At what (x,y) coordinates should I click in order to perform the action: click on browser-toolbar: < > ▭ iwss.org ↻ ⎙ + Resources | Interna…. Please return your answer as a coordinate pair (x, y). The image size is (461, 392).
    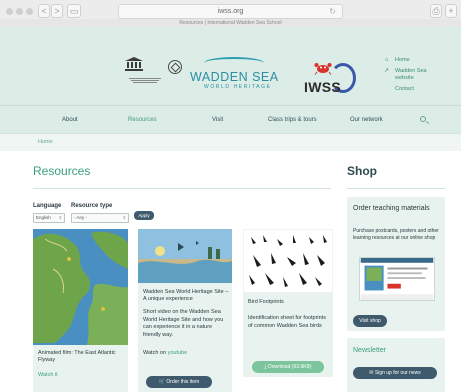
    Looking at the image, I should click on (230, 13).